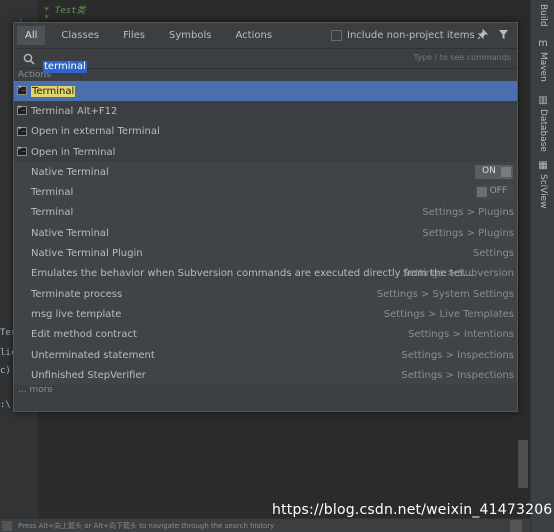 This screenshot has width=554, height=532. Describe the element at coordinates (265, 111) in the screenshot. I see `result-row: TerminalAlt+F12` at that location.